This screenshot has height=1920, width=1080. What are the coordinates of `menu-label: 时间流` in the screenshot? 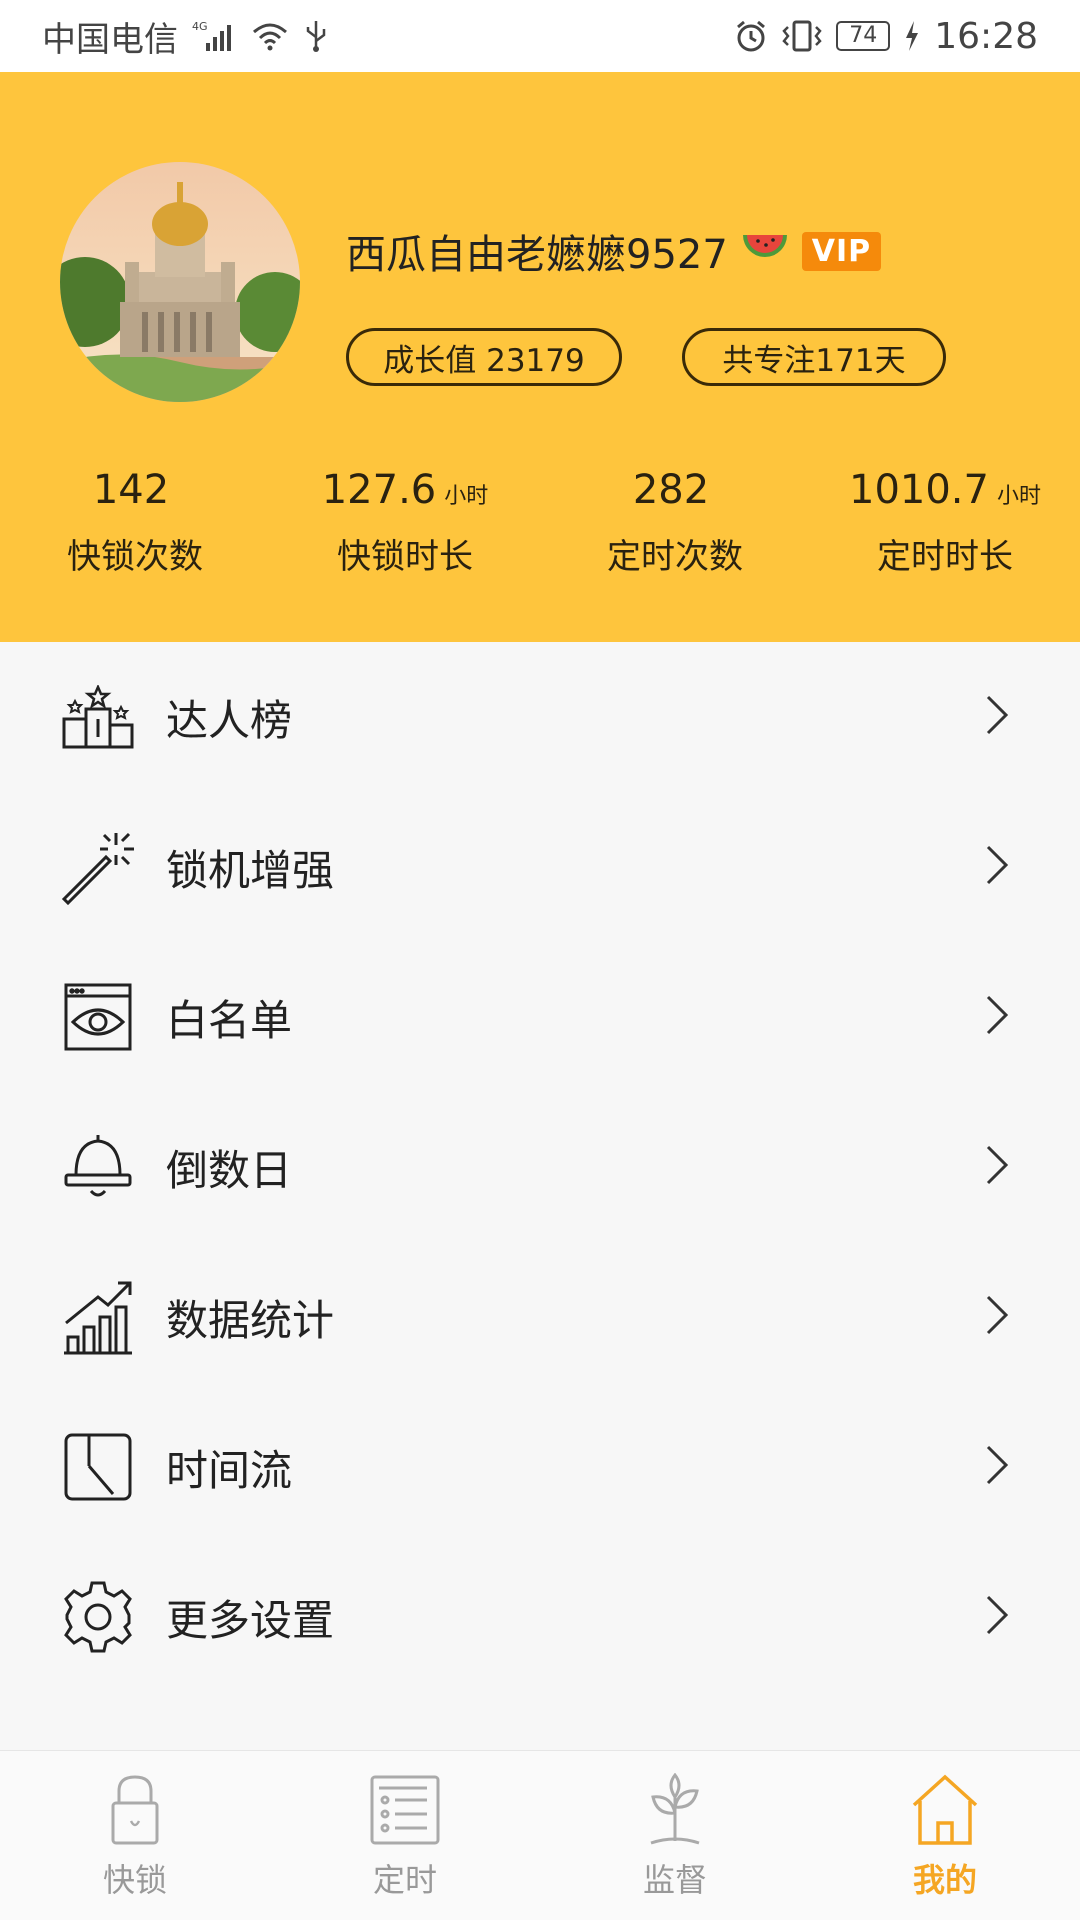 It's located at (229, 1470).